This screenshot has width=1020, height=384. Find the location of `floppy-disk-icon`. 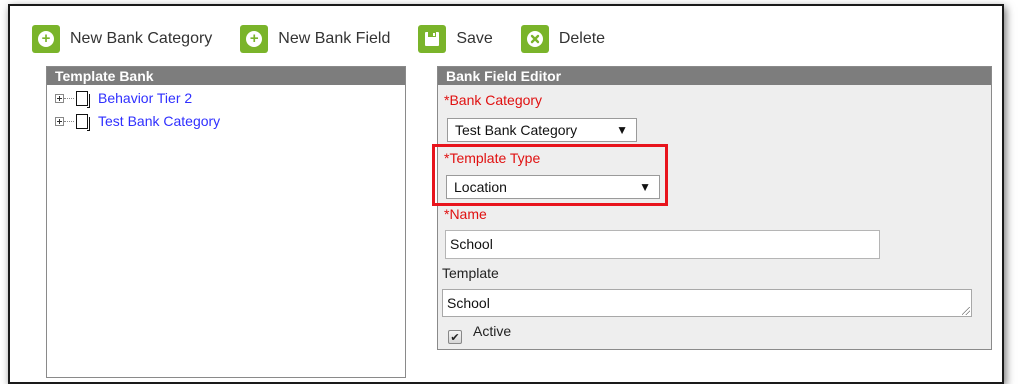

floppy-disk-icon is located at coordinates (432, 39).